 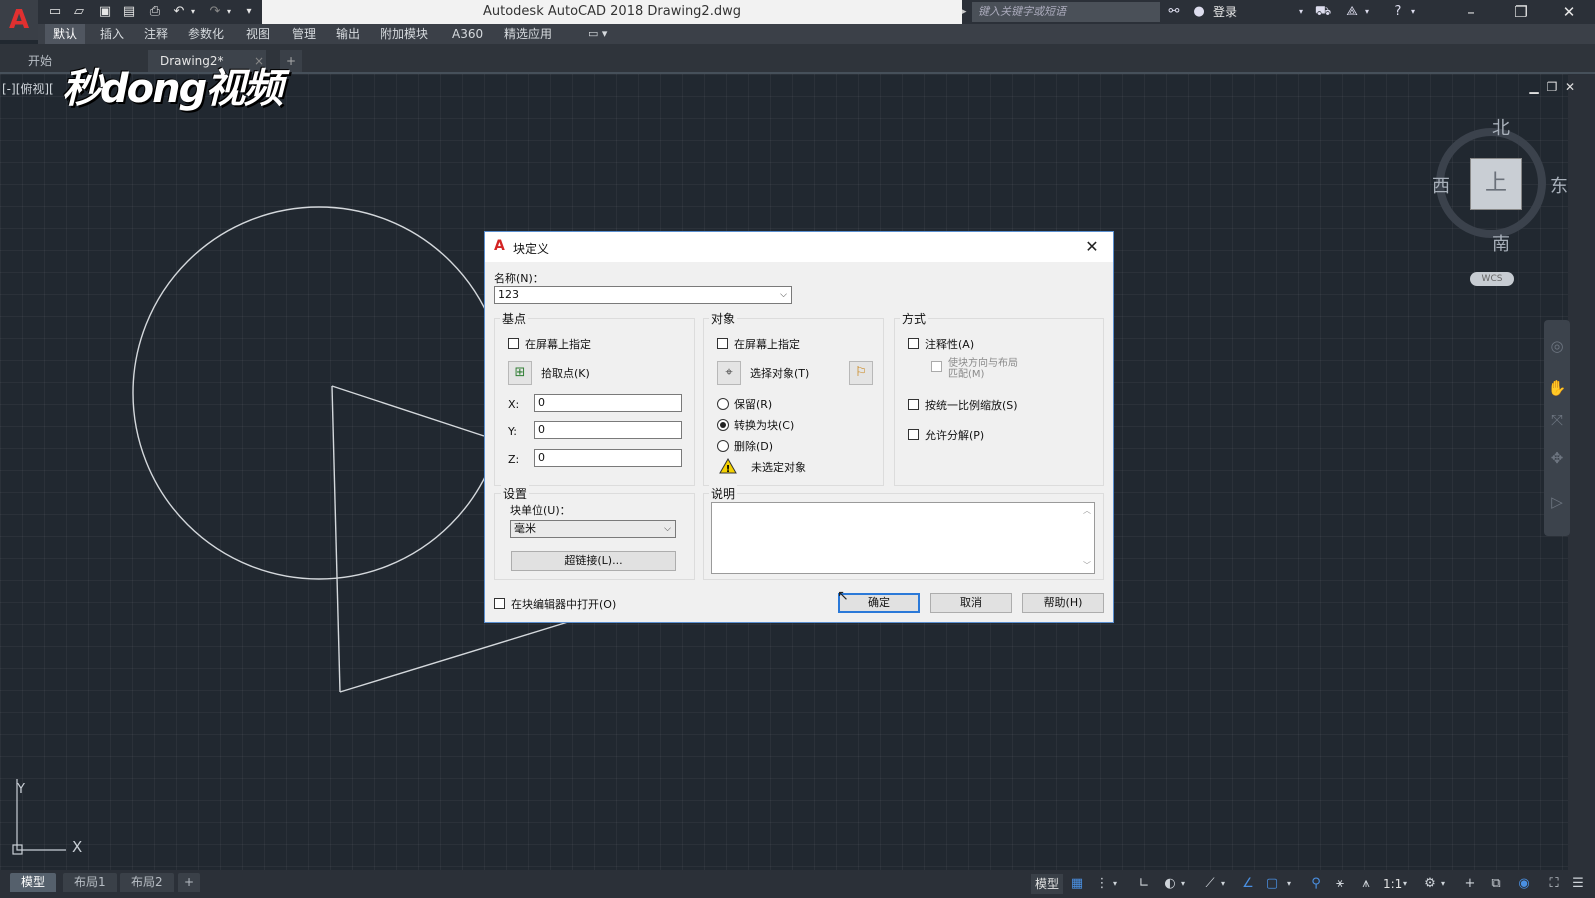 I want to click on base-specify-onscreen-checkbox, so click(x=513, y=343).